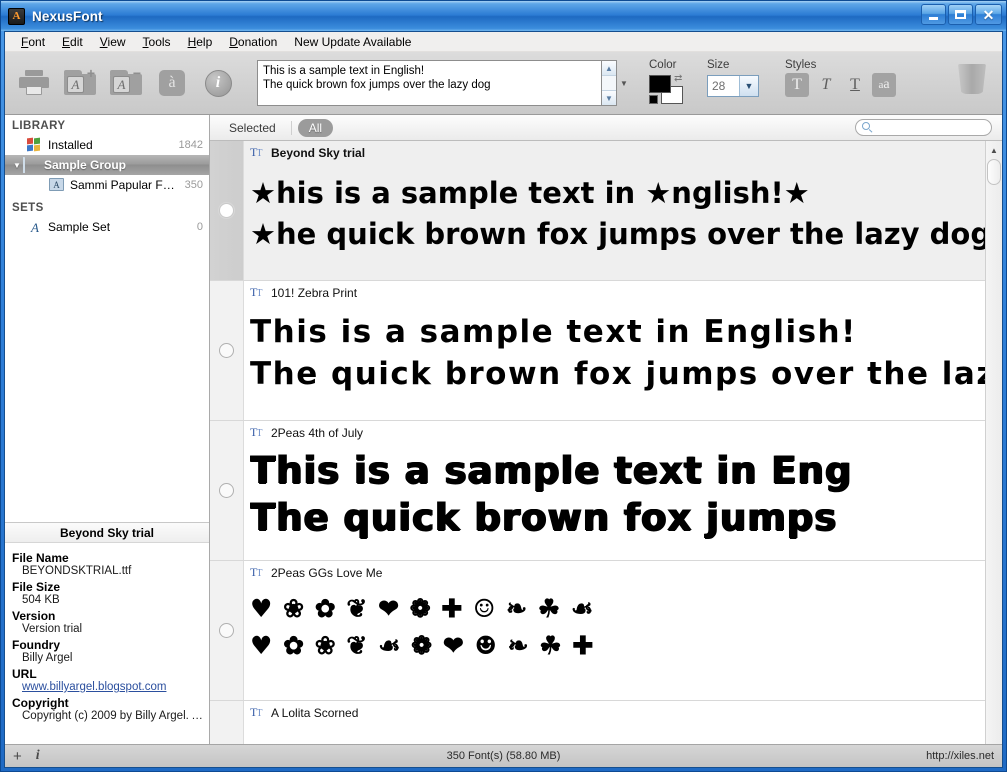 The height and width of the screenshot is (772, 1007). What do you see at coordinates (80, 83) in the screenshot?
I see `add-folder-button: A +` at bounding box center [80, 83].